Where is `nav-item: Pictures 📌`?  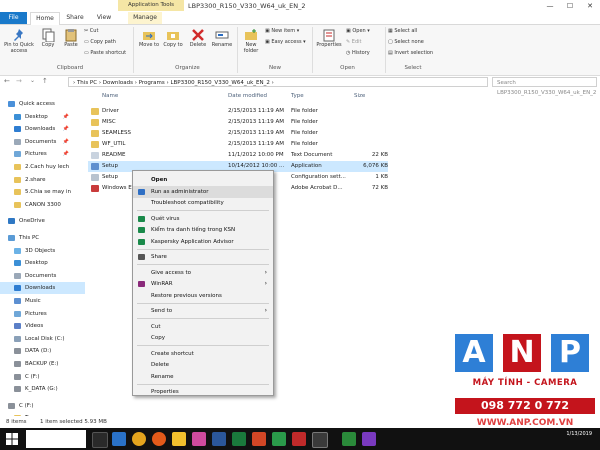 nav-item: Pictures 📌 is located at coordinates (42, 154).